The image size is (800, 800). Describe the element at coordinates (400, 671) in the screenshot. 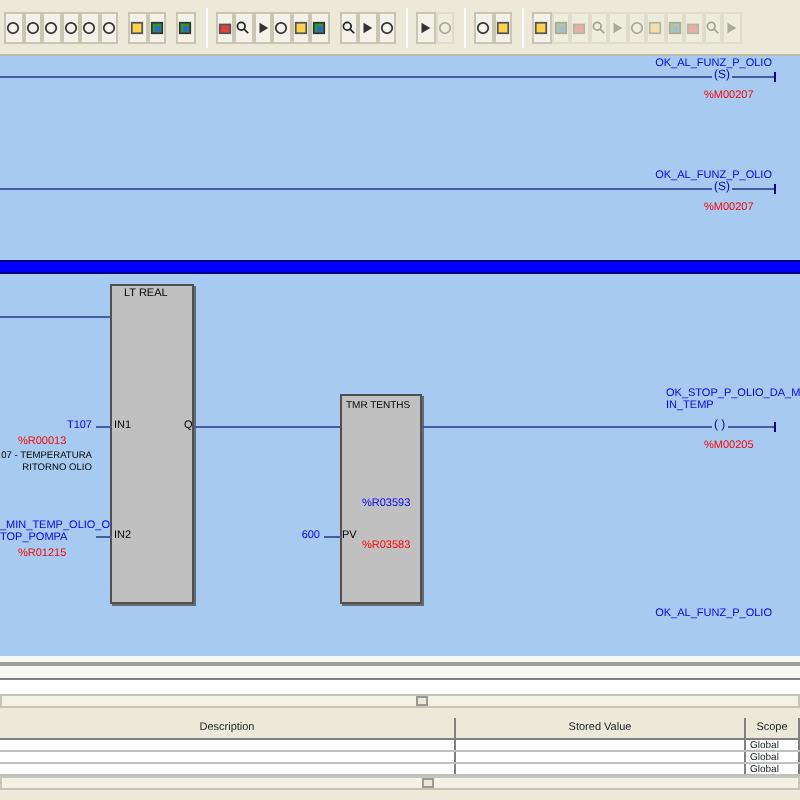

I see `splitter-bar` at that location.